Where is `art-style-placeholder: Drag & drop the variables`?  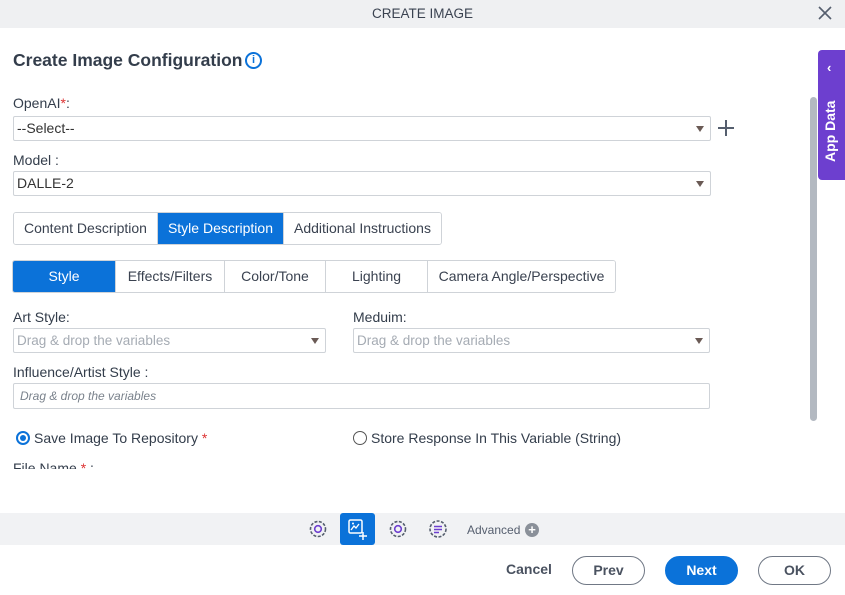
art-style-placeholder: Drag & drop the variables is located at coordinates (94, 340).